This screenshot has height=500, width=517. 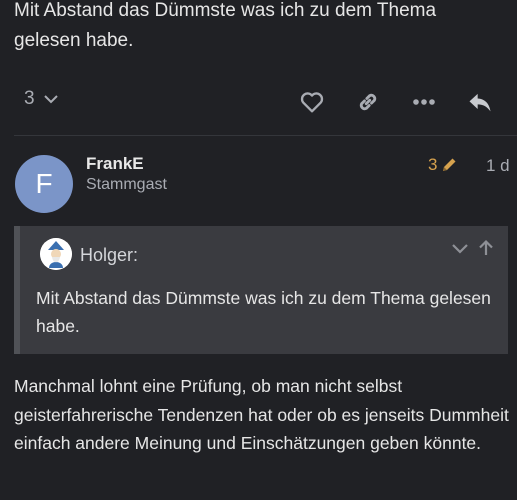 I want to click on link-icon, so click(x=368, y=102).